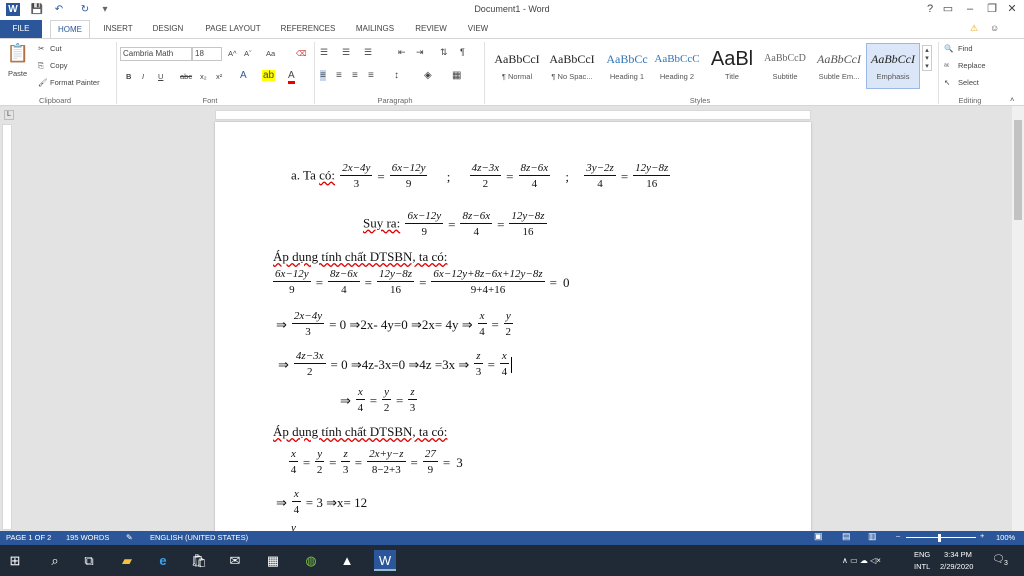 The image size is (1024, 576). Describe the element at coordinates (355, 75) in the screenshot. I see `align-right-icon: ≡` at that location.